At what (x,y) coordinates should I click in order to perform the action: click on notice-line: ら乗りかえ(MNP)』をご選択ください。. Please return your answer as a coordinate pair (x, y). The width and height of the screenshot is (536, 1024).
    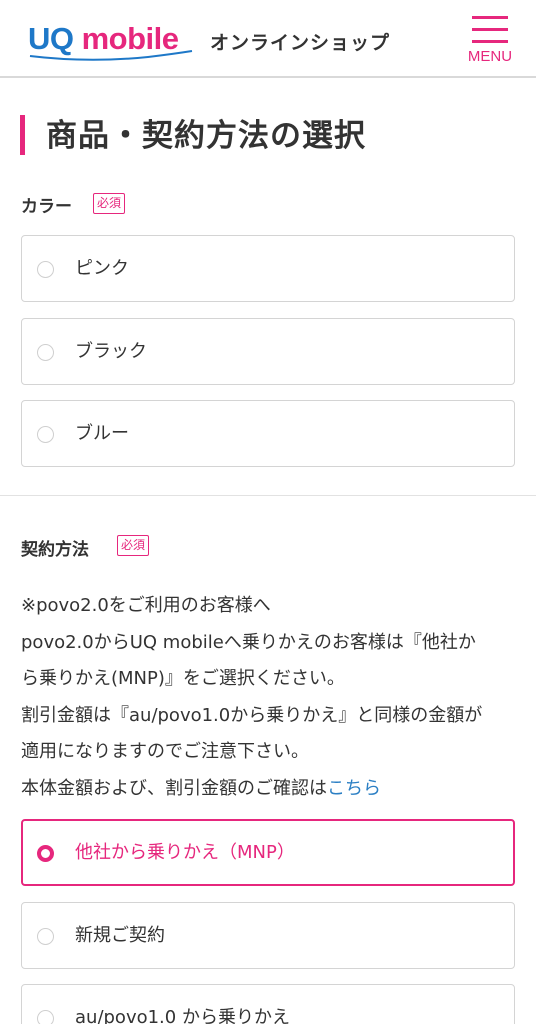
    Looking at the image, I should click on (183, 679).